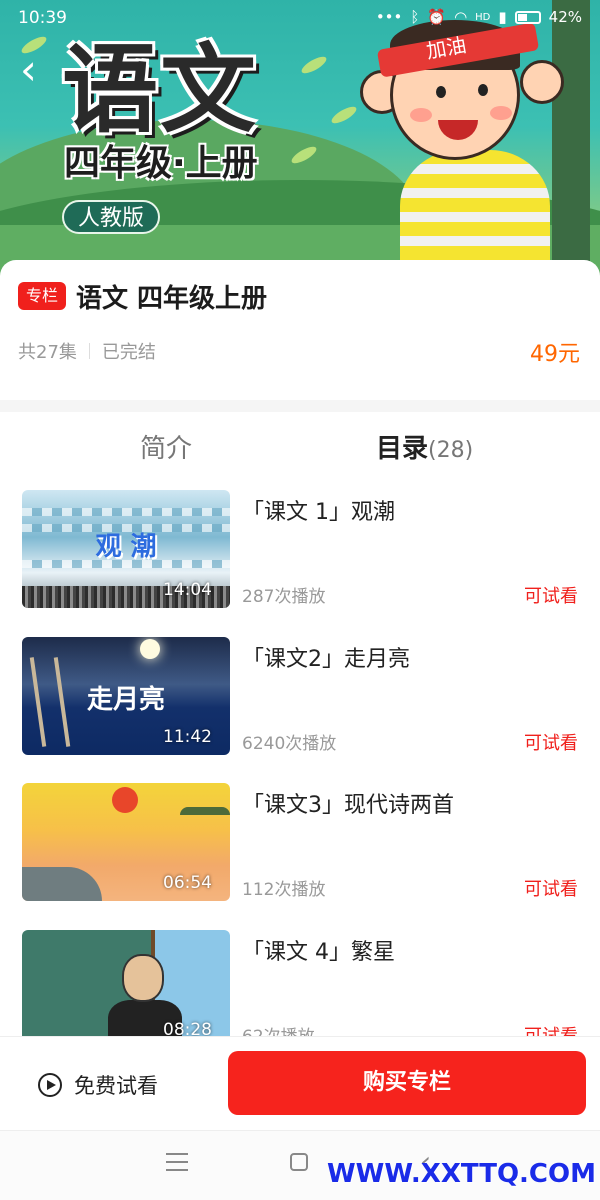 This screenshot has width=600, height=1200. What do you see at coordinates (125, 800) in the screenshot?
I see `sun-decoration` at bounding box center [125, 800].